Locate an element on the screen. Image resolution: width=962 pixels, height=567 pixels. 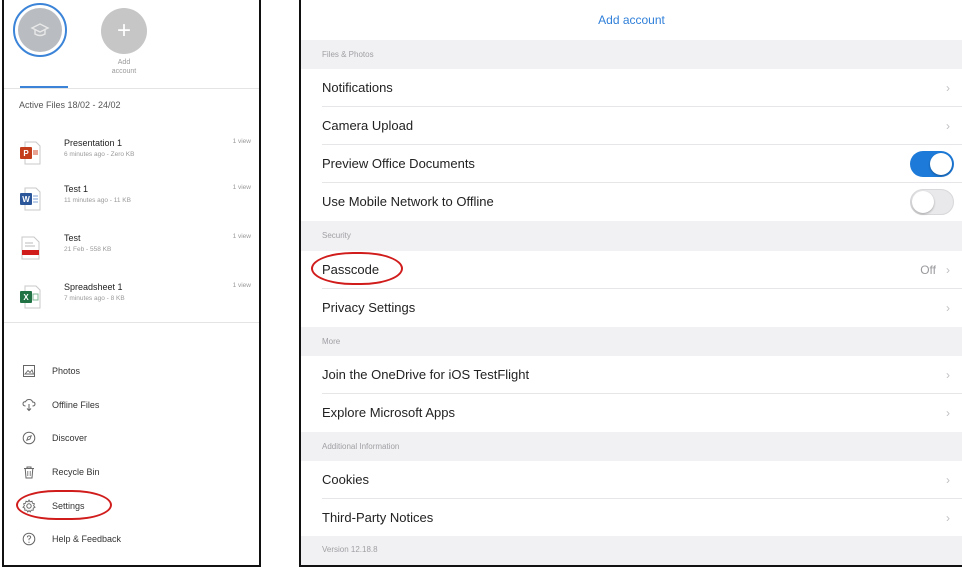
passcode-status: Off is located at coordinates (928, 270).